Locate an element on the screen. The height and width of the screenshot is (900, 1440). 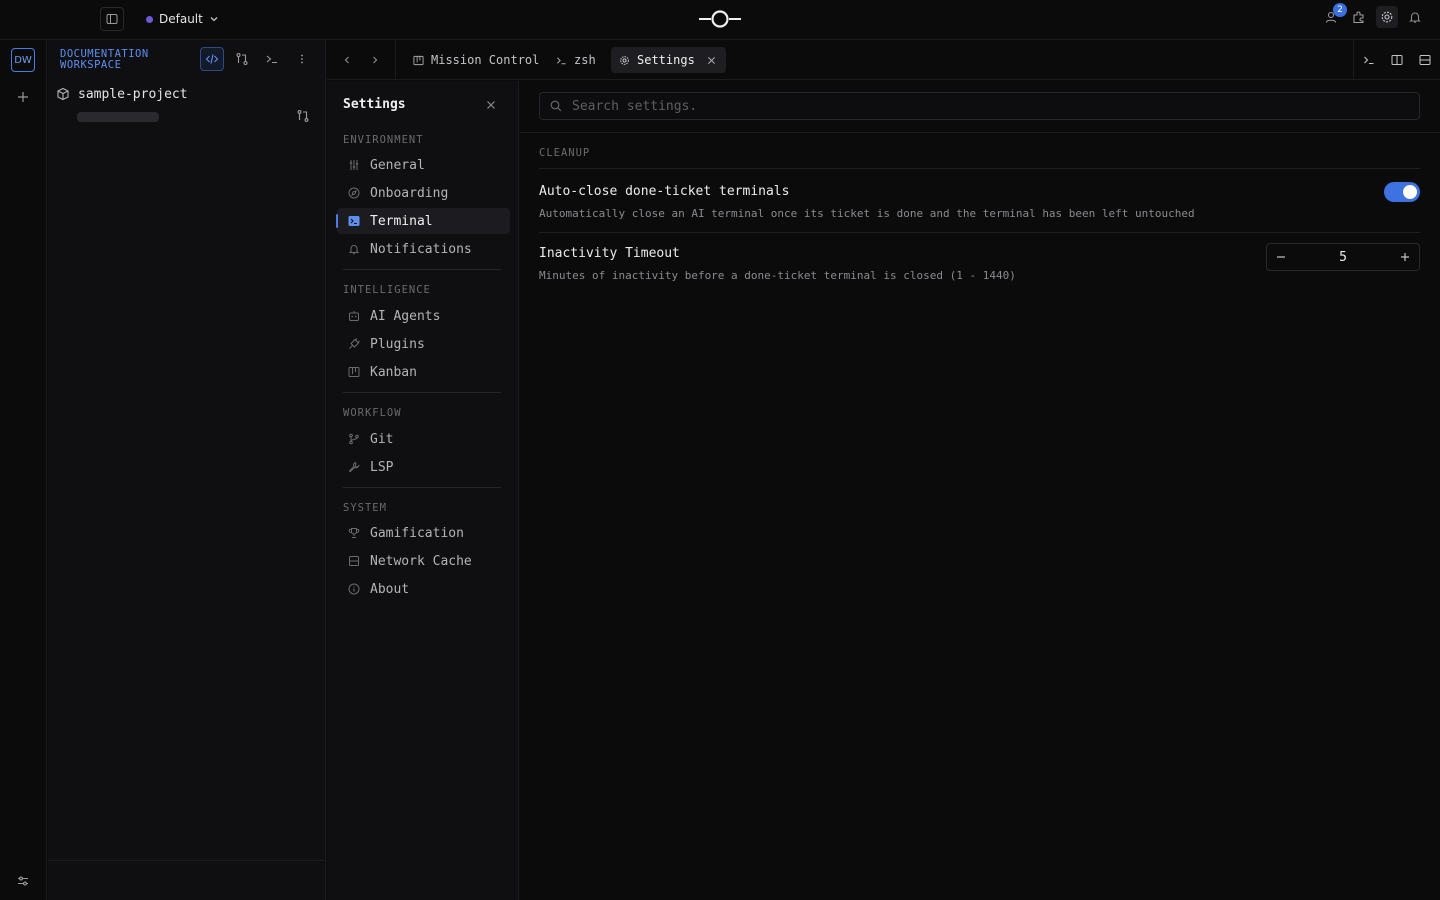
settings-title: Settings is located at coordinates (374, 104).